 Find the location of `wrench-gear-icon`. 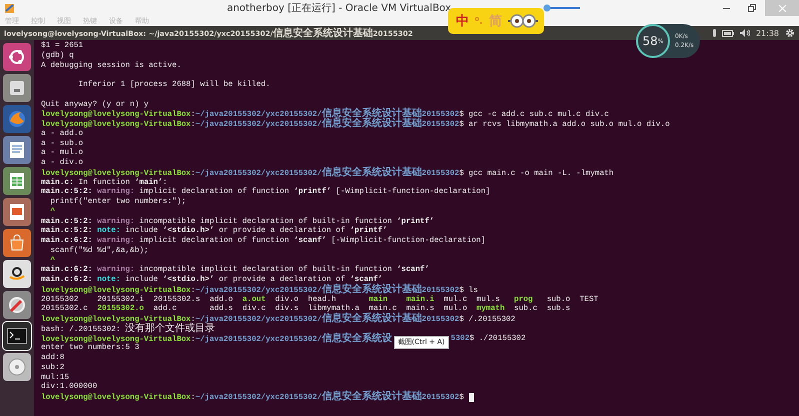

wrench-gear-icon is located at coordinates (17, 305).